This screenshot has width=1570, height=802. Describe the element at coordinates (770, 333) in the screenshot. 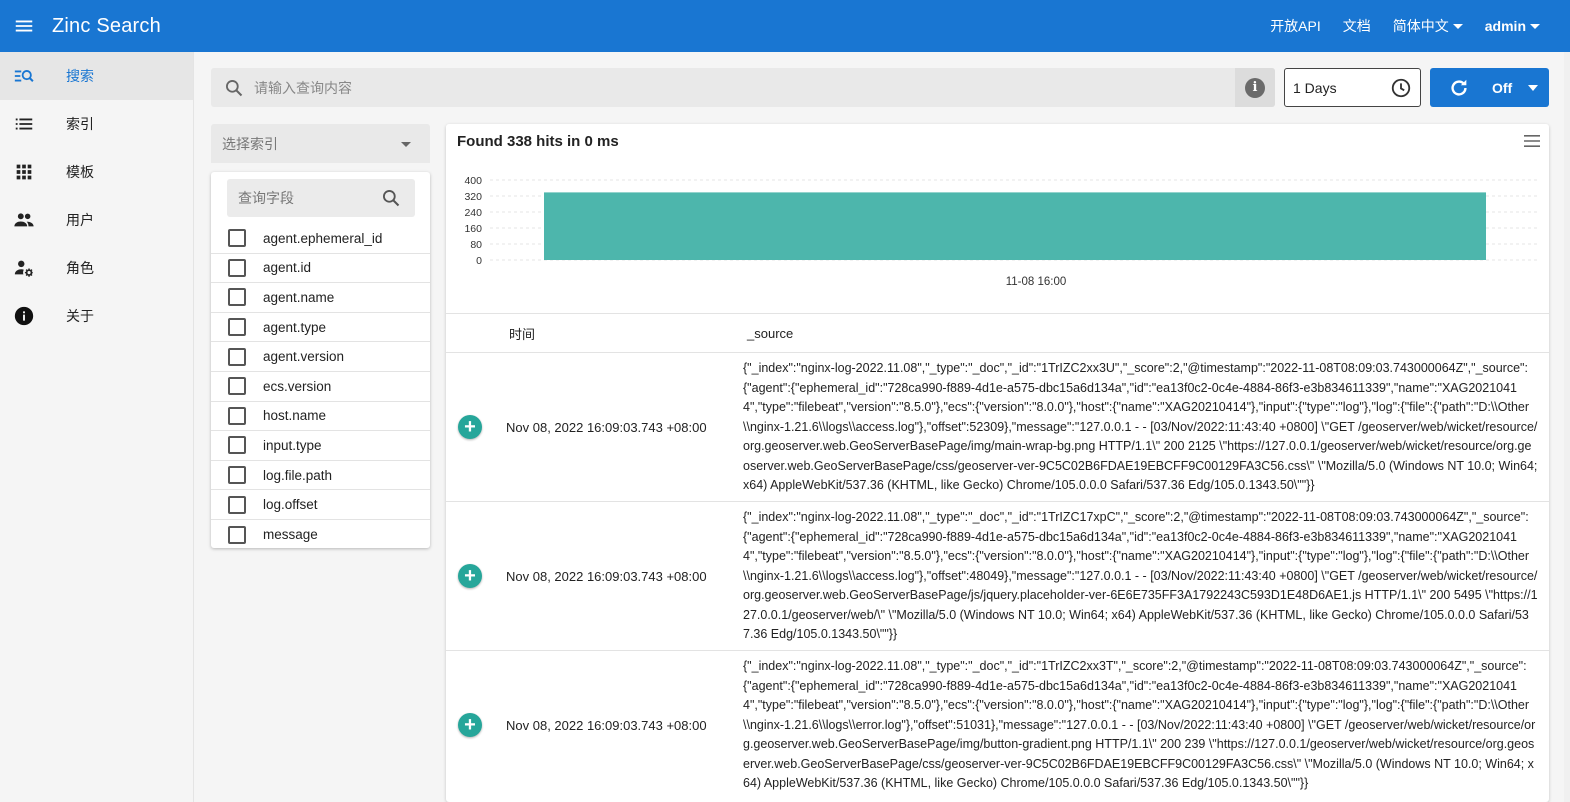

I see `column-header-source: _source` at that location.